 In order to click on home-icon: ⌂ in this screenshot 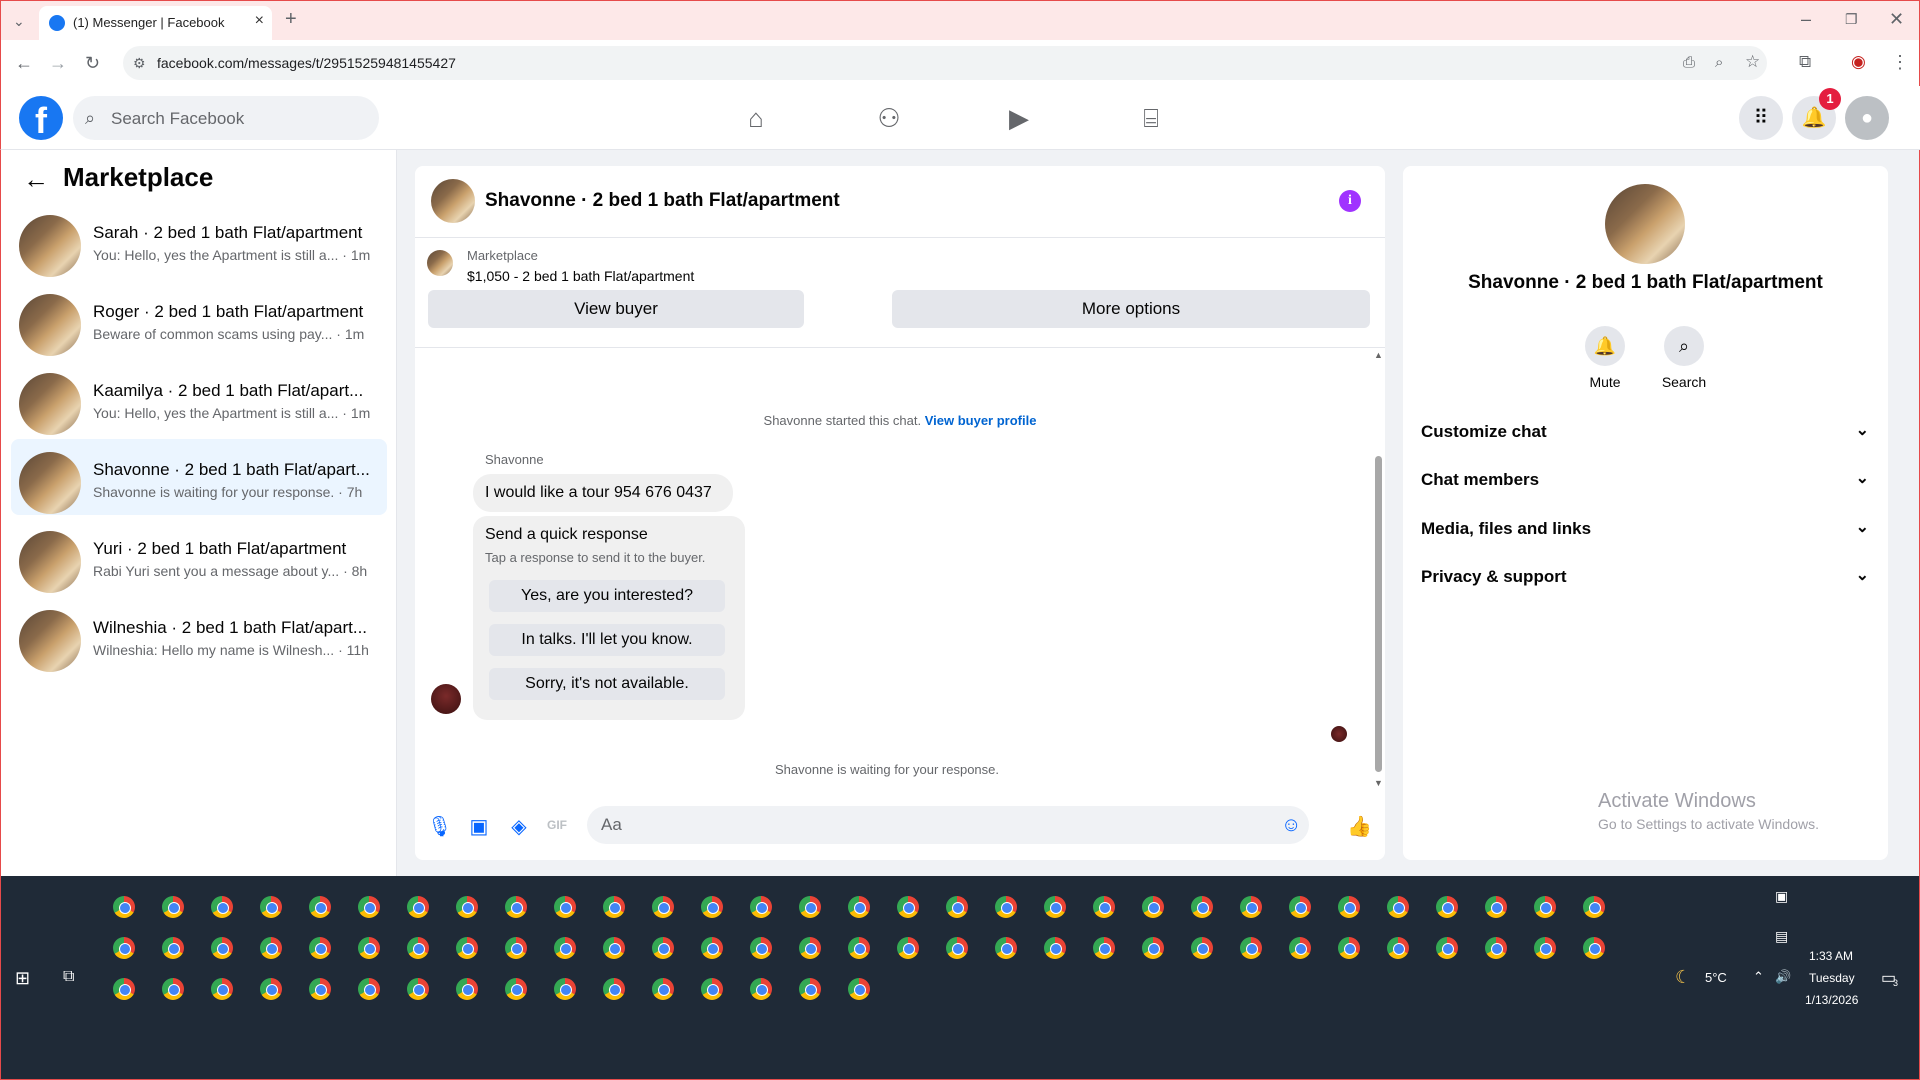, I will do `click(756, 118)`.